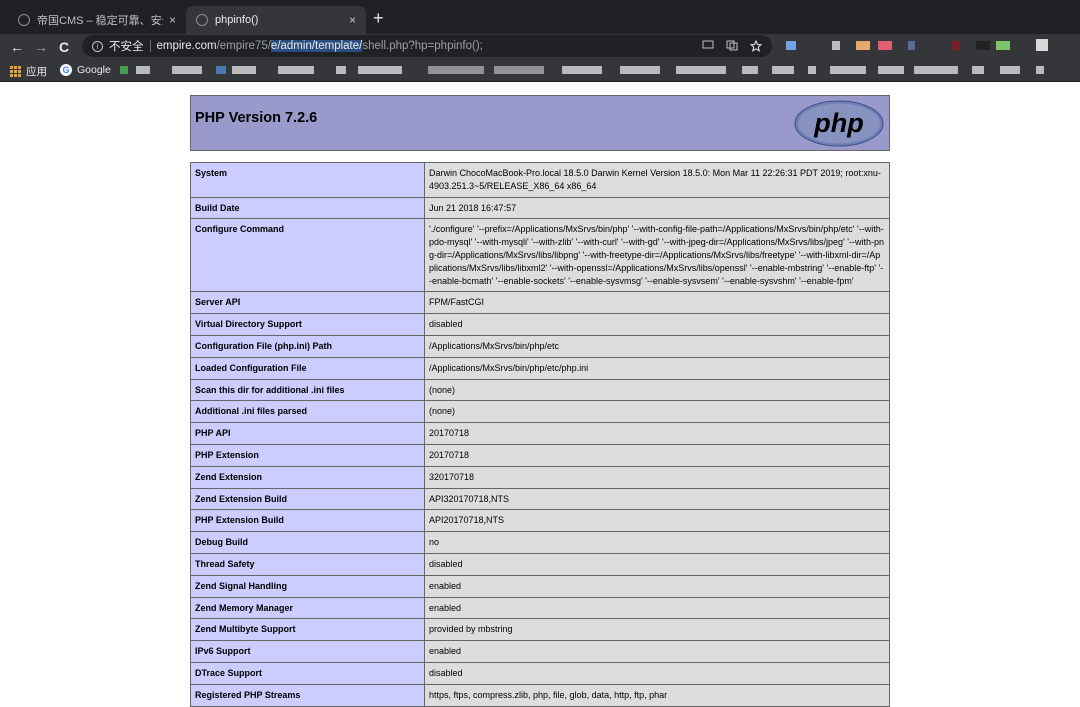  I want to click on tab-phpinfo: phpinfo() ×, so click(276, 20).